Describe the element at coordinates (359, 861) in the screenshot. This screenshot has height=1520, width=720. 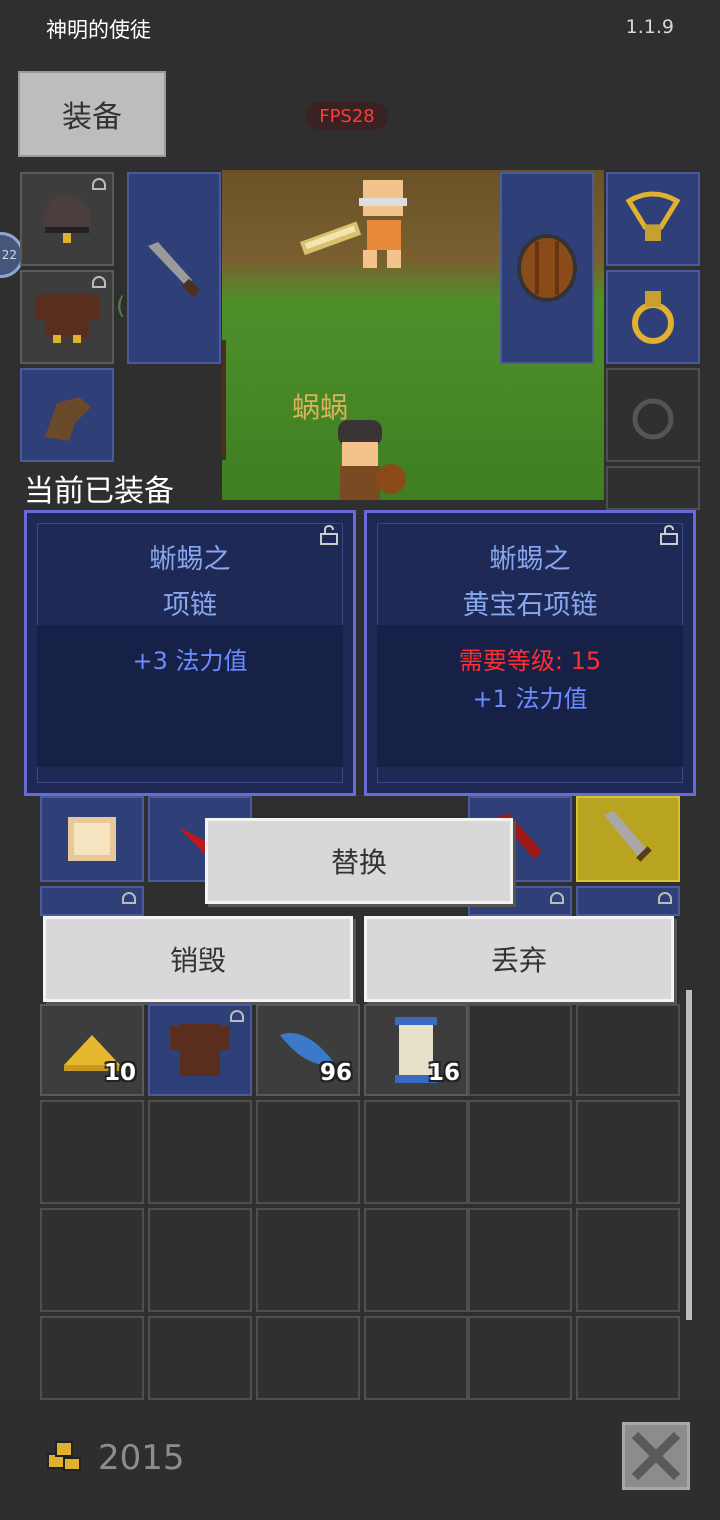
I see `replace-button: 替换` at that location.